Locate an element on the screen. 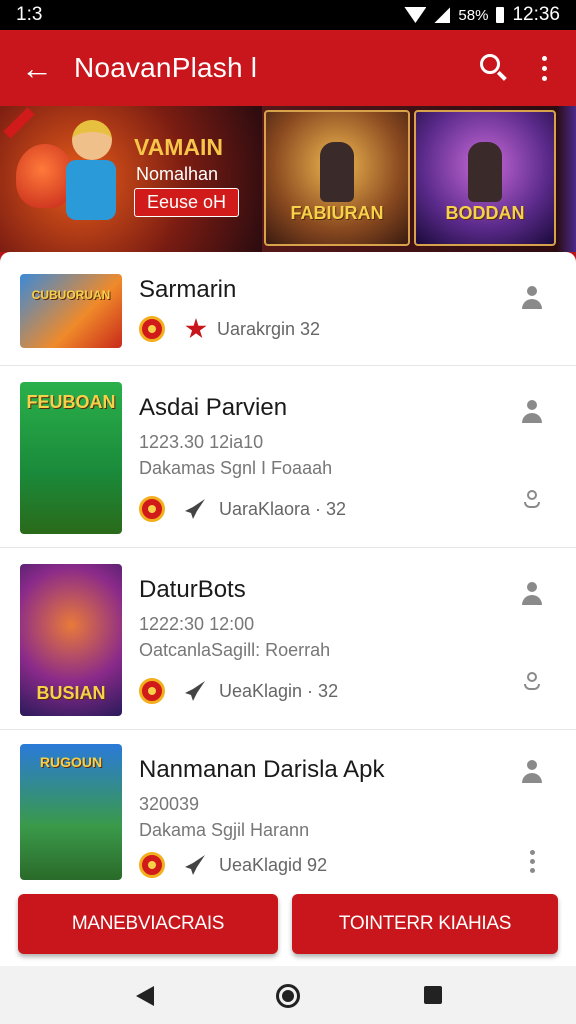 The height and width of the screenshot is (1024, 576). game-description: Dakama Sgjil Harann is located at coordinates (224, 830).